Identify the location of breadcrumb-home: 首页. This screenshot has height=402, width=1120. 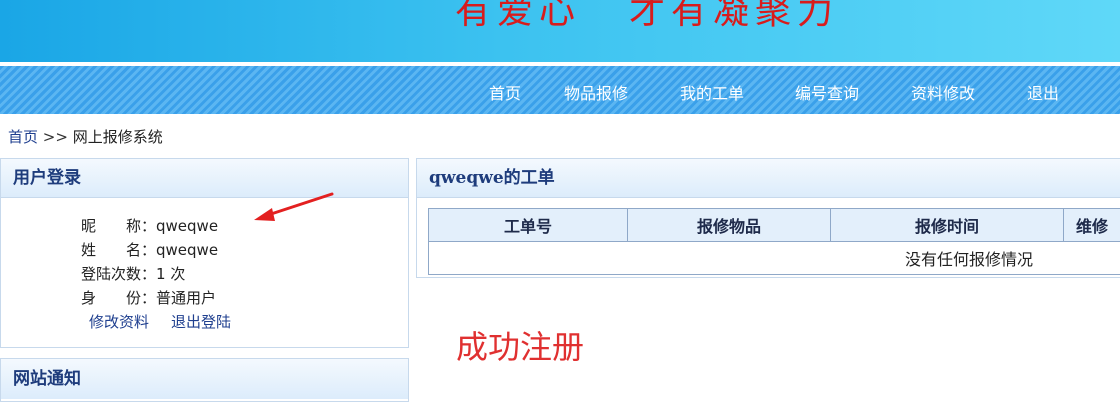
(23, 137).